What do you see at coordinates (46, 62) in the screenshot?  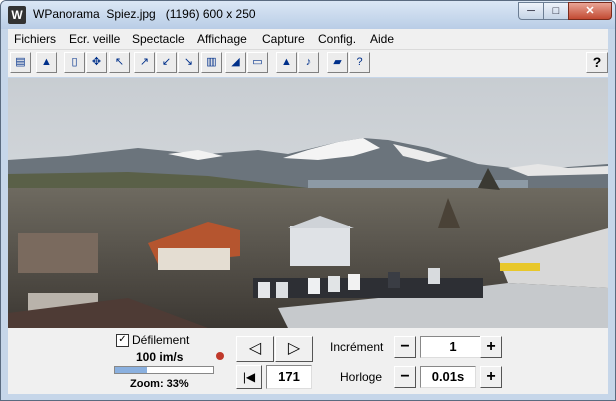 I see `image-icon: ▲` at bounding box center [46, 62].